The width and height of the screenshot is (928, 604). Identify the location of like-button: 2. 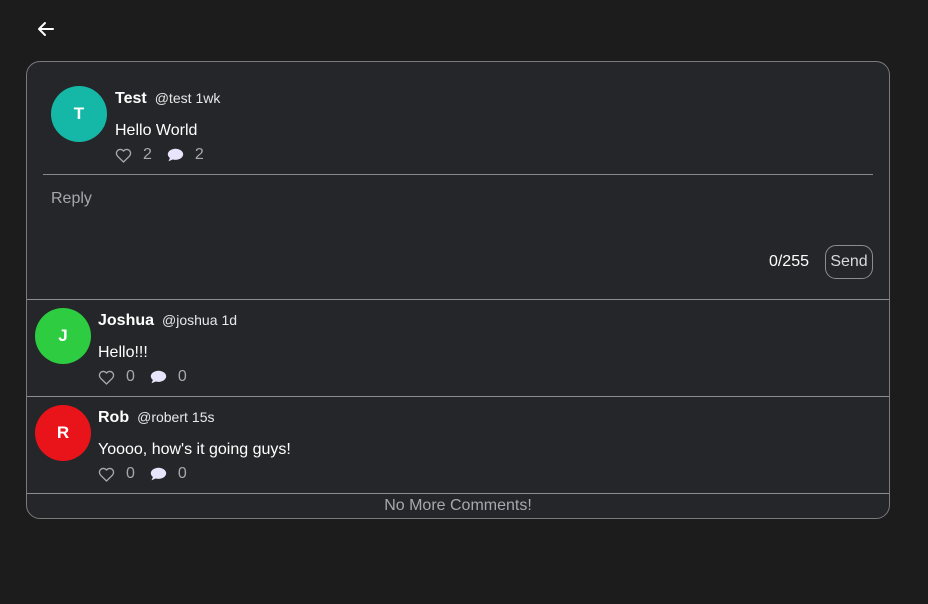
(133, 155).